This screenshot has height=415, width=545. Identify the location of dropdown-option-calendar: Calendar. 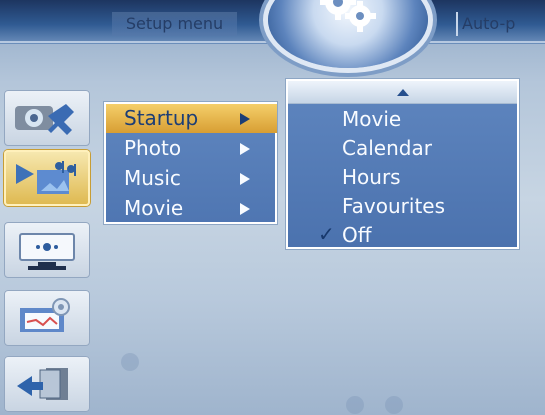
(402, 148).